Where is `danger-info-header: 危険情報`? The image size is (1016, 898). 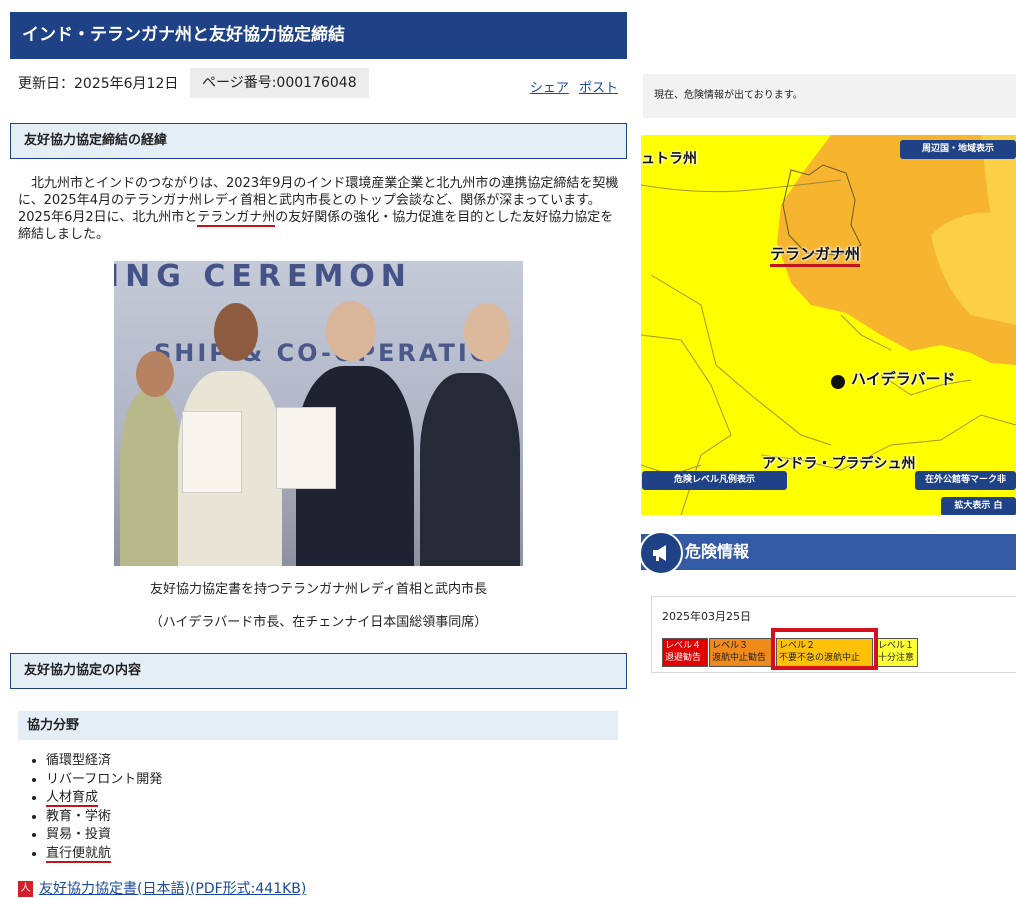 danger-info-header: 危険情報 is located at coordinates (828, 552).